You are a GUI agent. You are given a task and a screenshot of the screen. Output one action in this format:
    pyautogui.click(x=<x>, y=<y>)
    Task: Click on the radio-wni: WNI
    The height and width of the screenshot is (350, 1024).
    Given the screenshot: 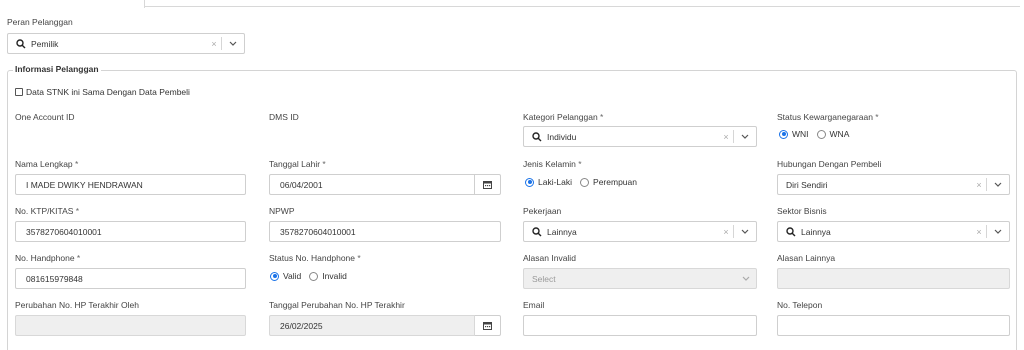 What is the action you would take?
    pyautogui.click(x=794, y=134)
    